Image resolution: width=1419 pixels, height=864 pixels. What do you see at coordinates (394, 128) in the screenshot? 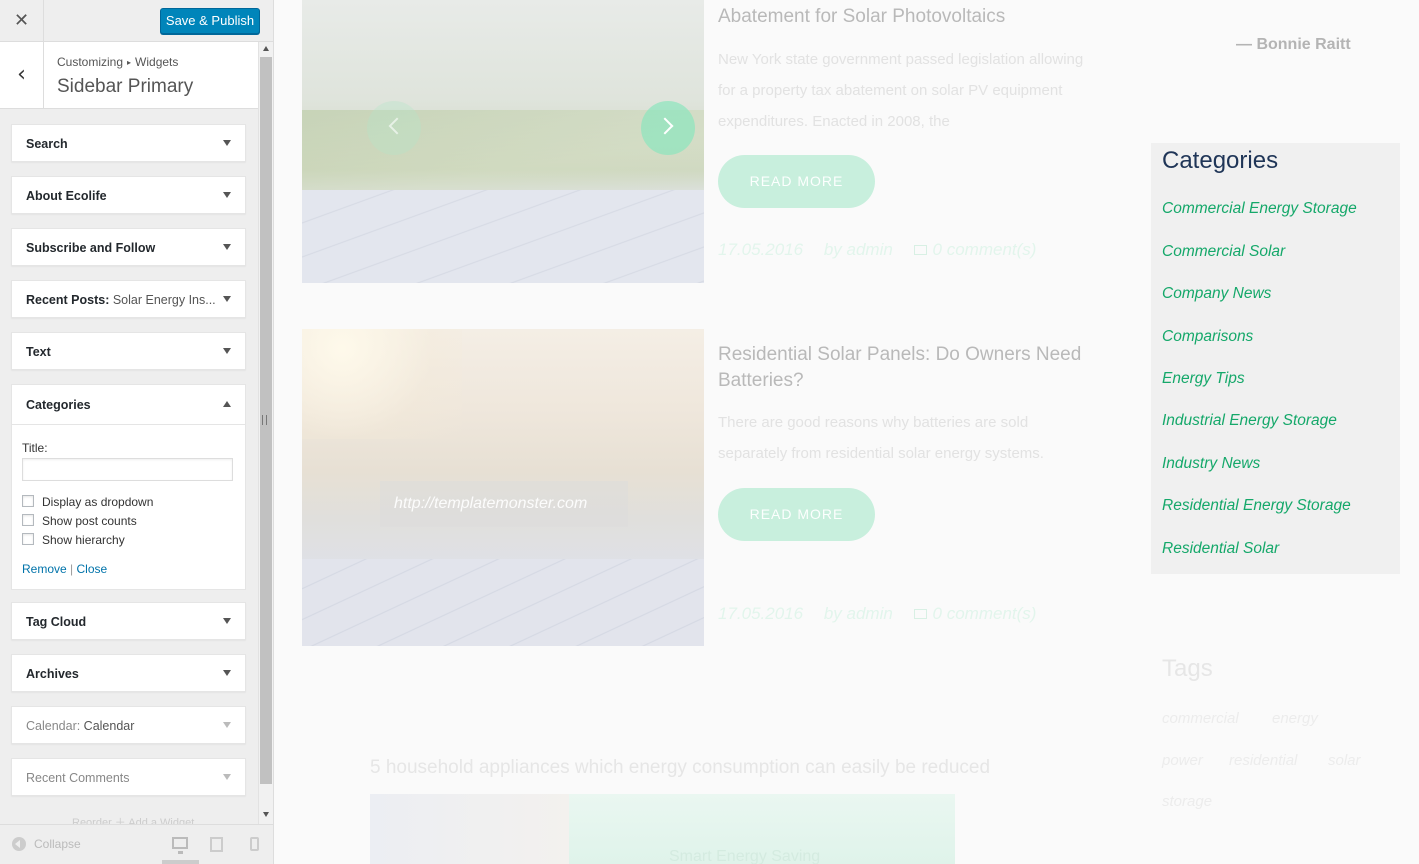
I see `slider-prev-button` at bounding box center [394, 128].